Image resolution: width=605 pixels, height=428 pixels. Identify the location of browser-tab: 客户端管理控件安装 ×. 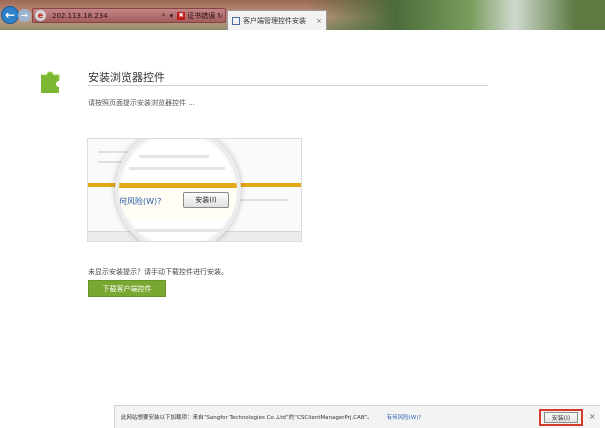
(277, 20).